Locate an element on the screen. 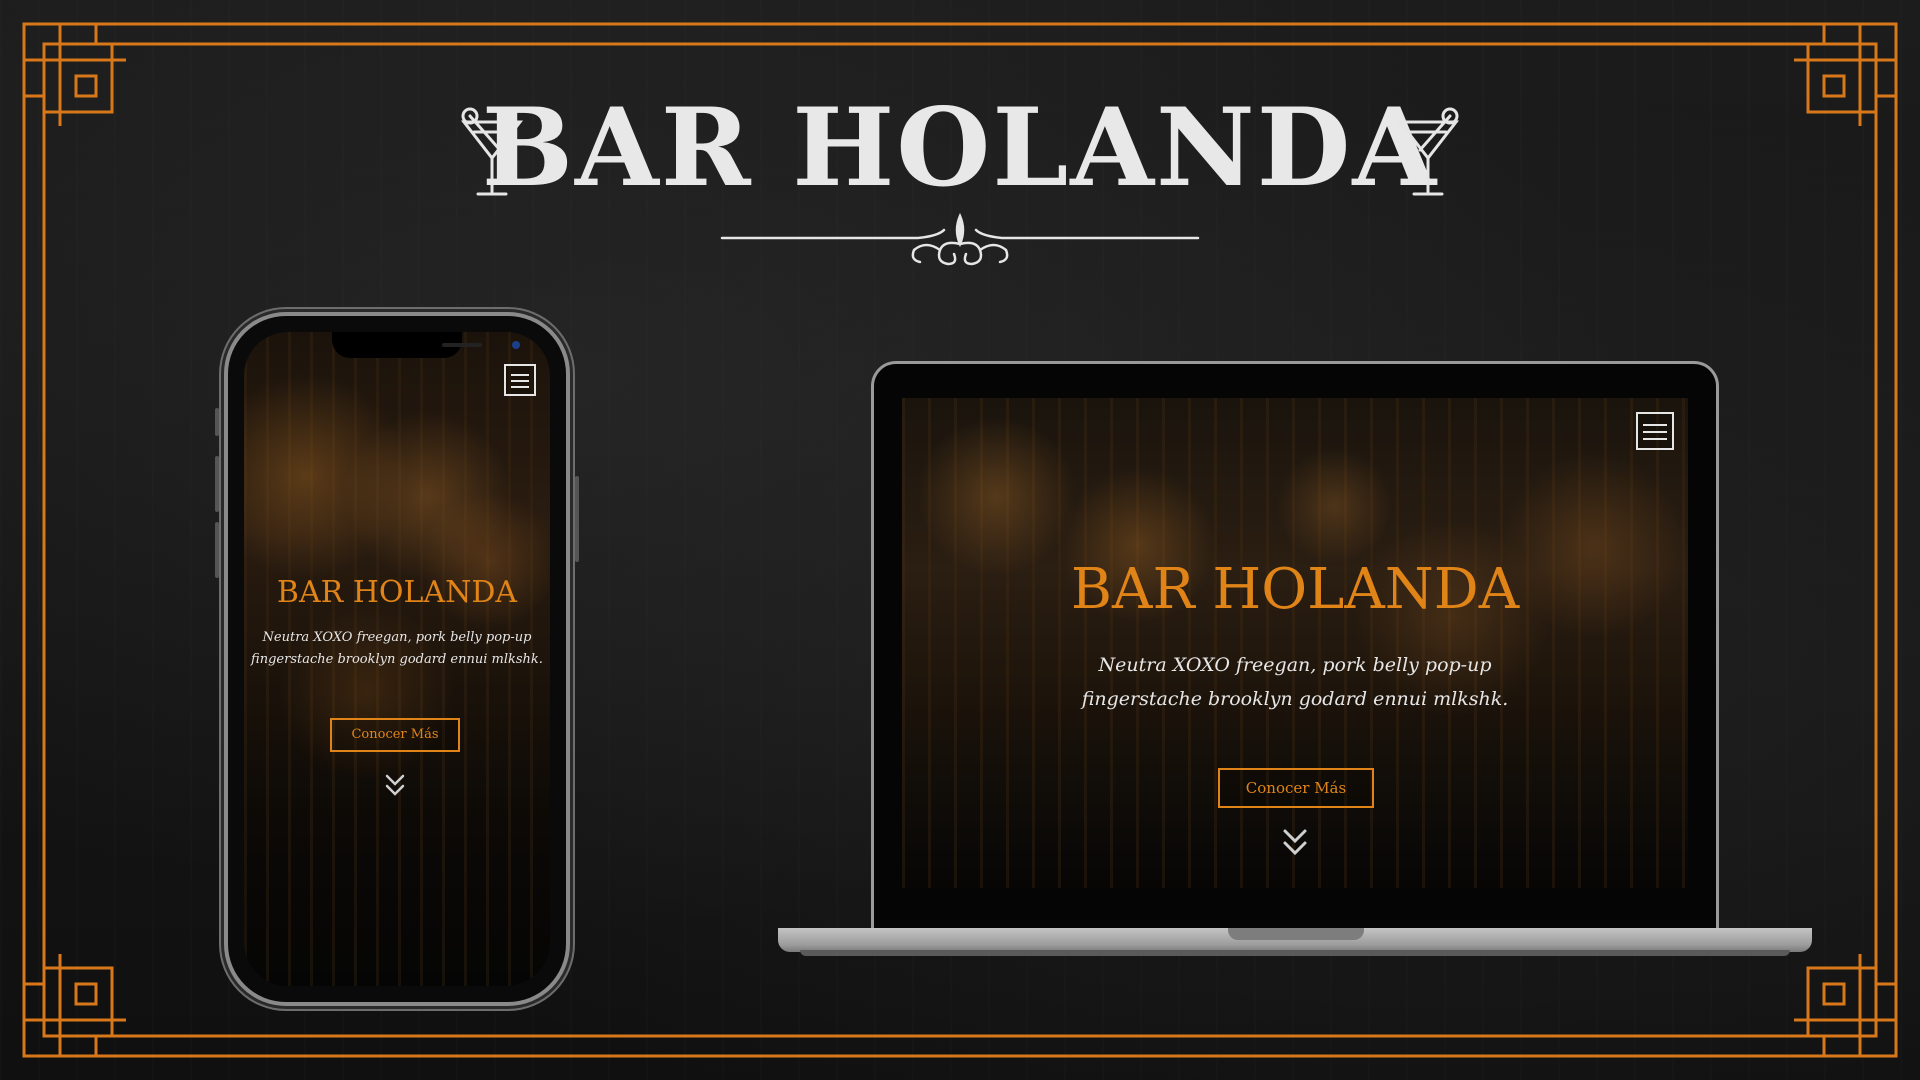  phone-volume-down is located at coordinates (217, 550).